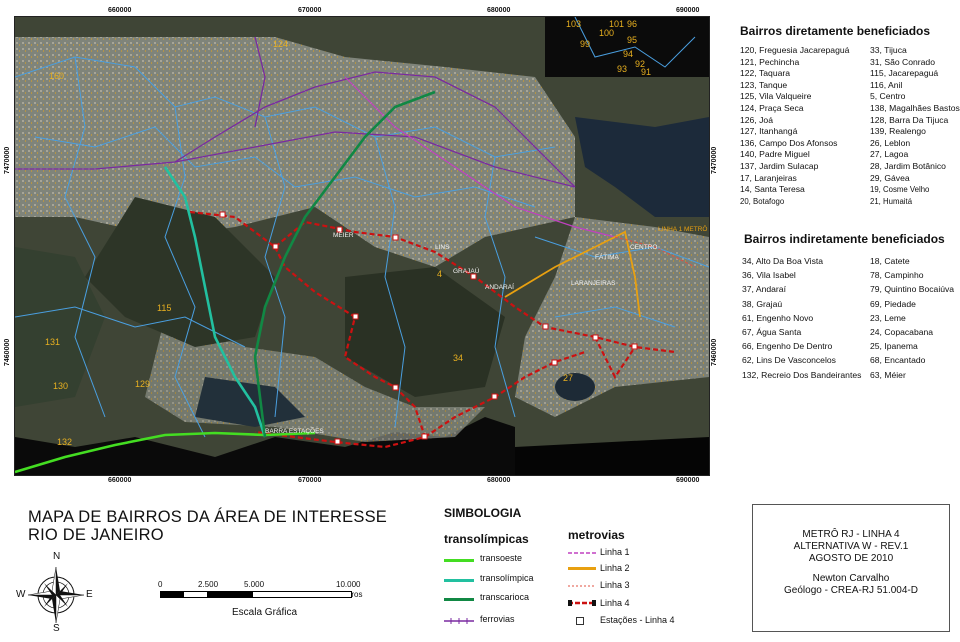 The width and height of the screenshot is (960, 642). Describe the element at coordinates (57, 556) in the screenshot. I see `compass-n: N` at that location.